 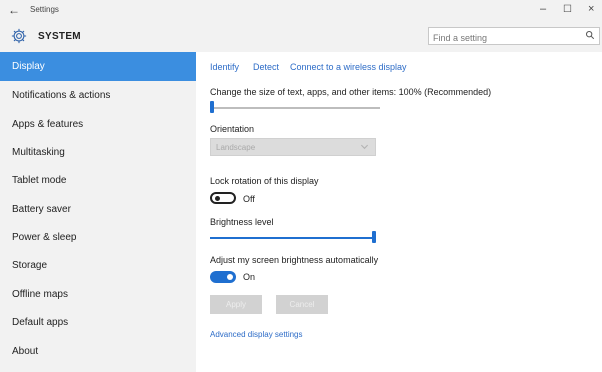 I want to click on back-arrow-icon: ←, so click(x=14, y=10).